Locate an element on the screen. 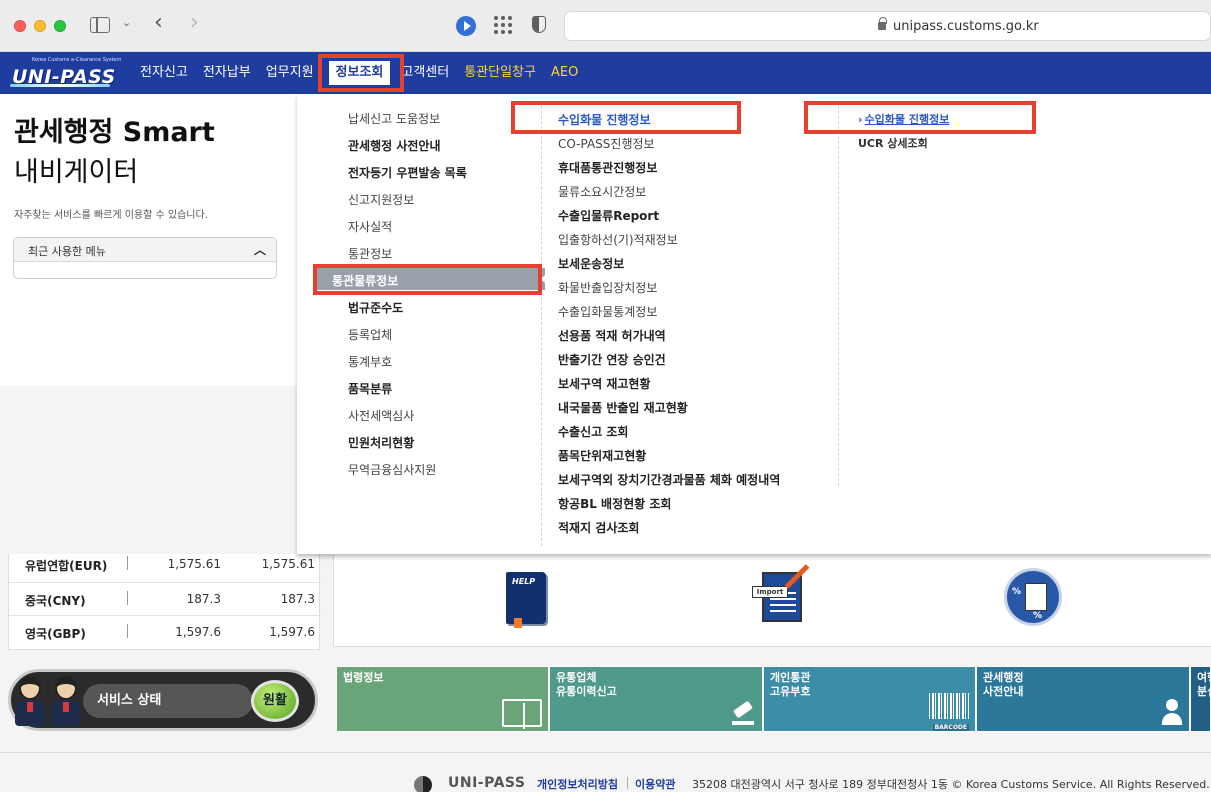 This screenshot has height=792, width=1211. currency-name: 중국(CNY) is located at coordinates (55, 601).